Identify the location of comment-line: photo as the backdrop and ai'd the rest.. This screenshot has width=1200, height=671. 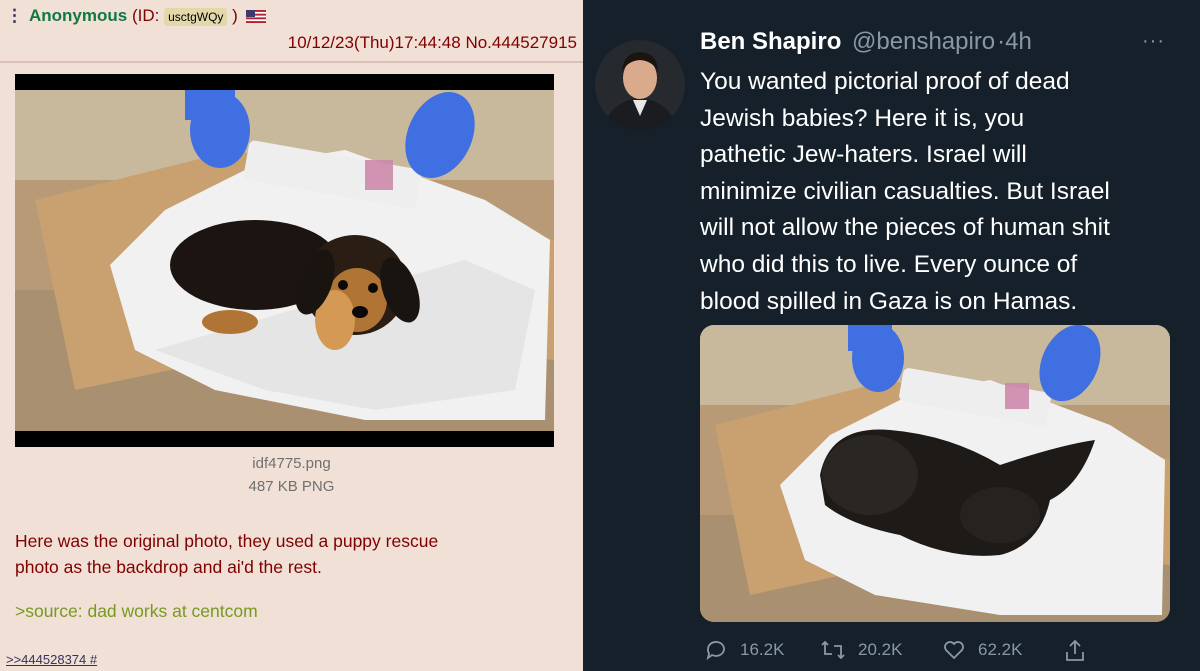
(168, 567).